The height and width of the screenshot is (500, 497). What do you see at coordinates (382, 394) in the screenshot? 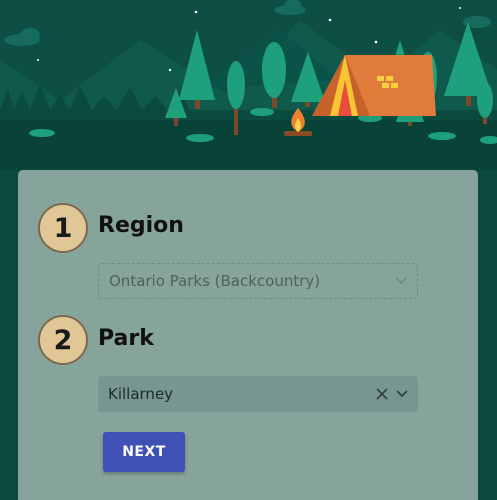
I see `clear-icon` at bounding box center [382, 394].